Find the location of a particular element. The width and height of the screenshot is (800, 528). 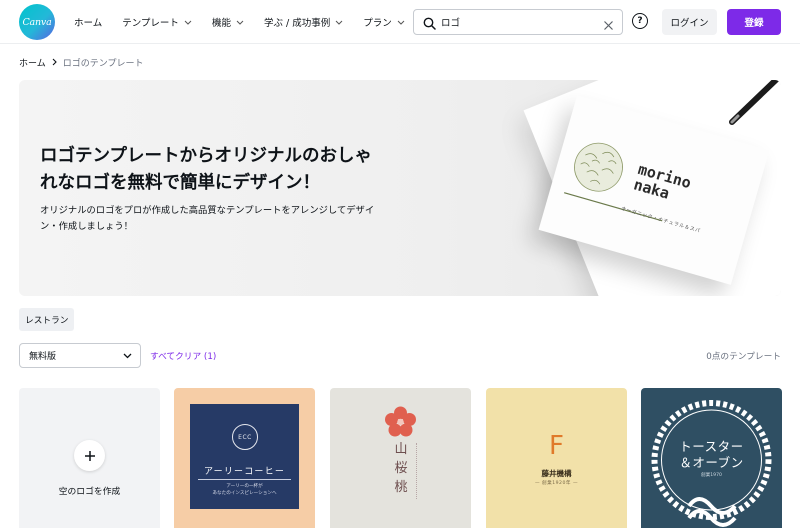

nav-templates-label: テンプレート is located at coordinates (150, 23).